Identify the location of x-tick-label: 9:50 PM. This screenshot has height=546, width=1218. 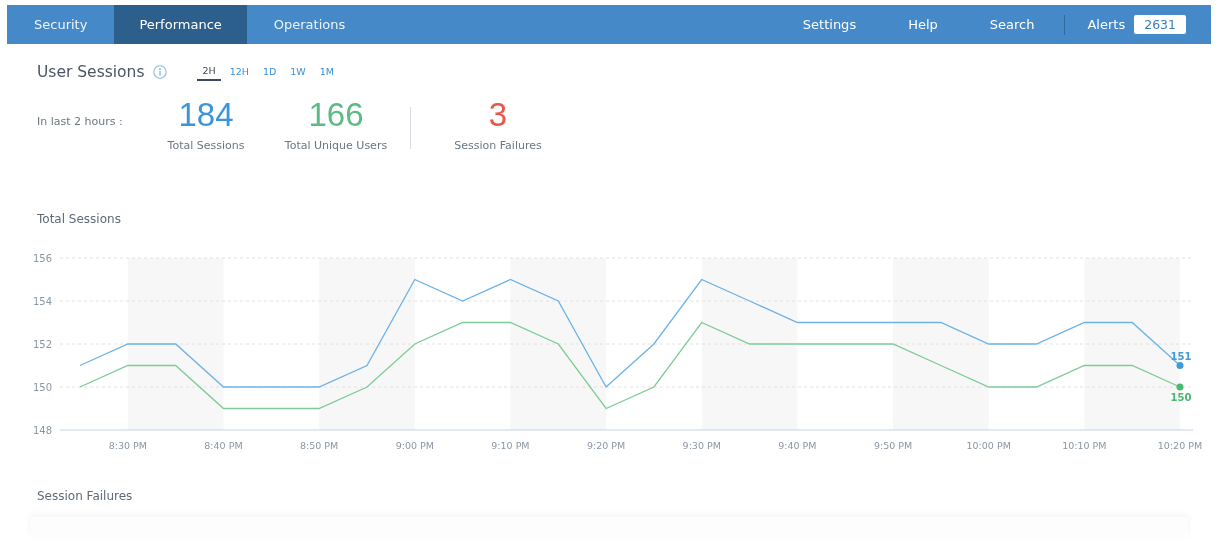
(893, 445).